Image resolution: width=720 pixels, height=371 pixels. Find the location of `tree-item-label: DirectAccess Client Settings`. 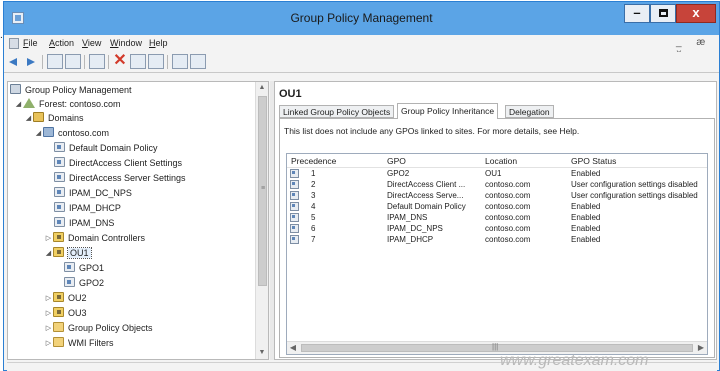

tree-item-label: DirectAccess Client Settings is located at coordinates (126, 163).